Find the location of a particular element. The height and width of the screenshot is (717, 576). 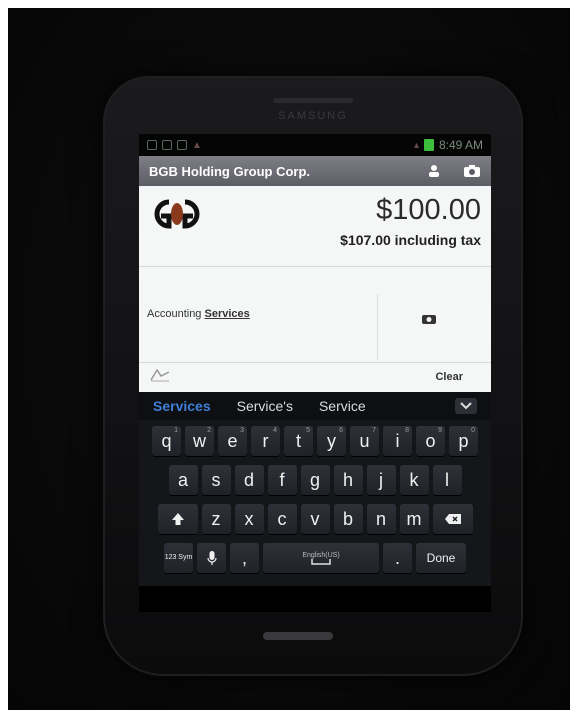

phone-brand: SAMSUNG is located at coordinates (313, 116).